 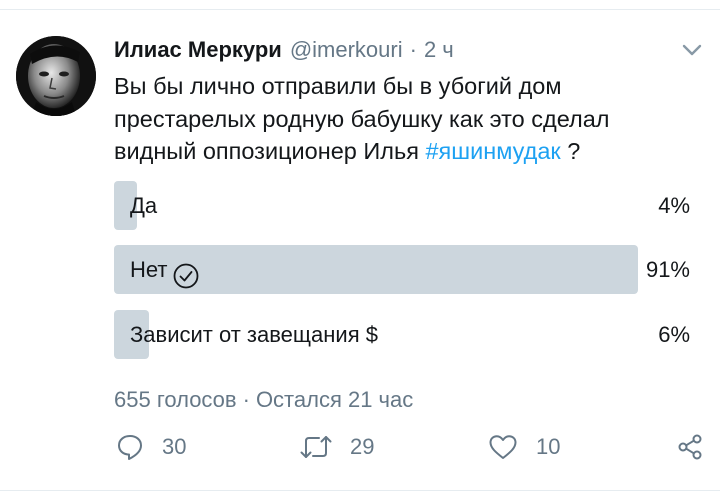 I want to click on poll-option-label: Зависит от завещания $, so click(x=254, y=334).